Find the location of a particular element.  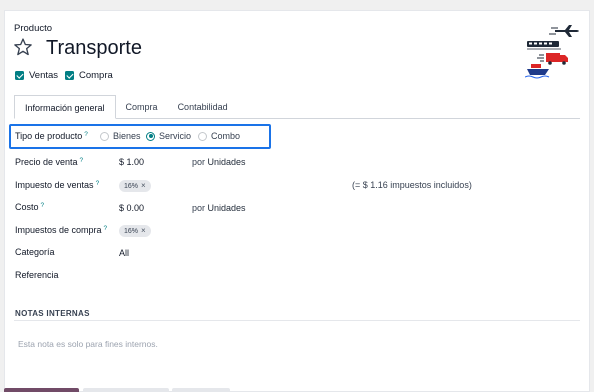

cost-input: $ 0.00 is located at coordinates (131, 208).